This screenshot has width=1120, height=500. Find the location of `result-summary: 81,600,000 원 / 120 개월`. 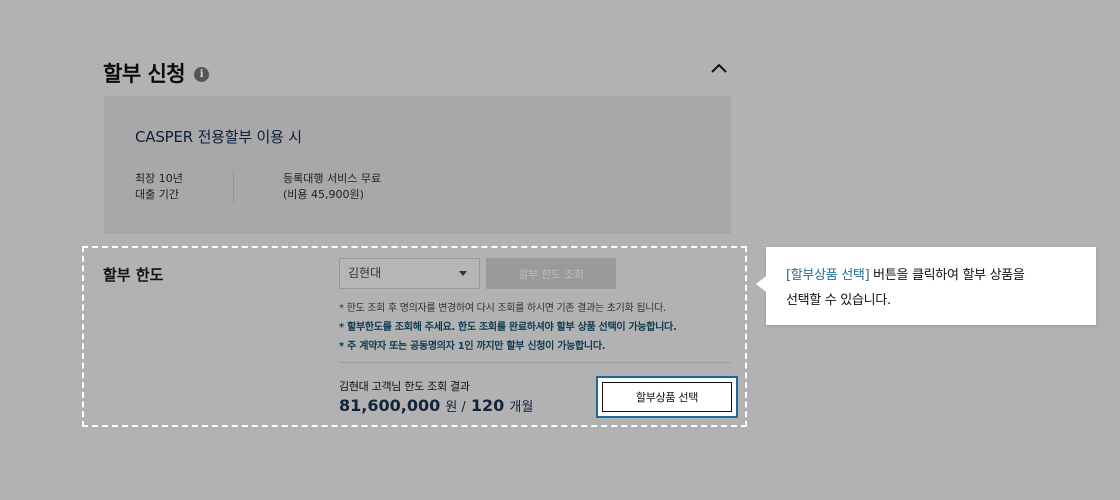

result-summary: 81,600,000 원 / 120 개월 is located at coordinates (436, 405).